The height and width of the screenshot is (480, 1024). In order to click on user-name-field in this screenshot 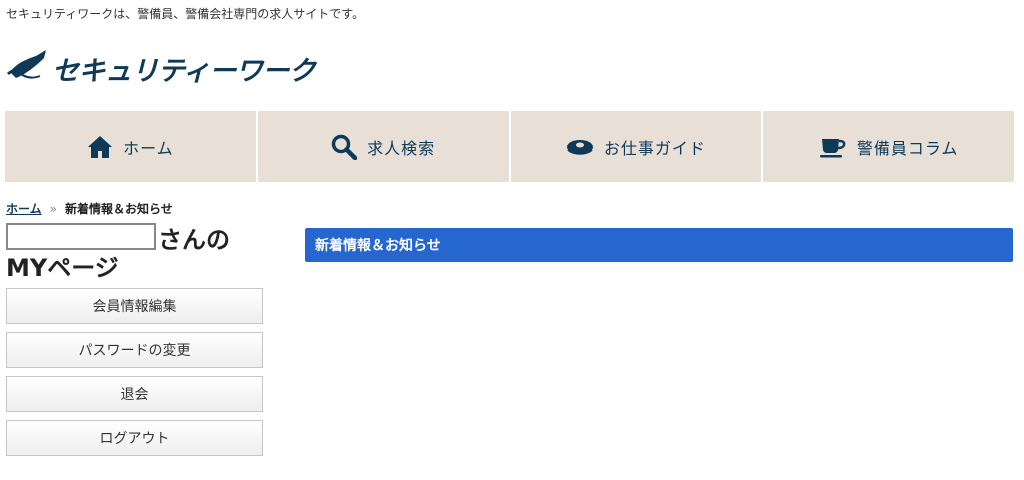, I will do `click(81, 236)`.